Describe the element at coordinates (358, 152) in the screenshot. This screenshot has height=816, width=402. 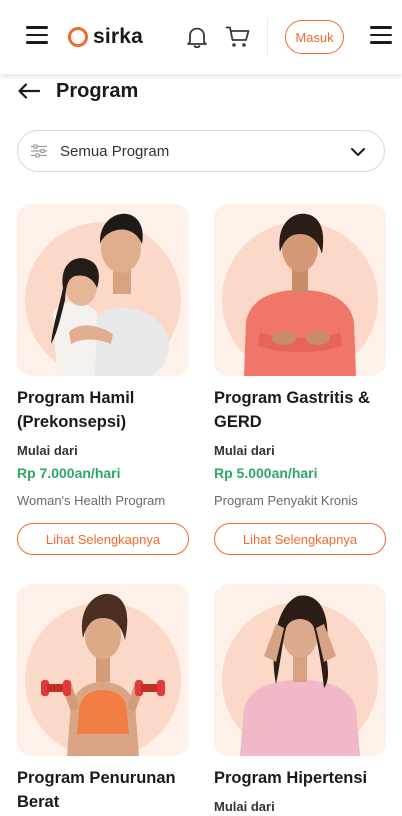
I see `chevron-down-icon` at that location.